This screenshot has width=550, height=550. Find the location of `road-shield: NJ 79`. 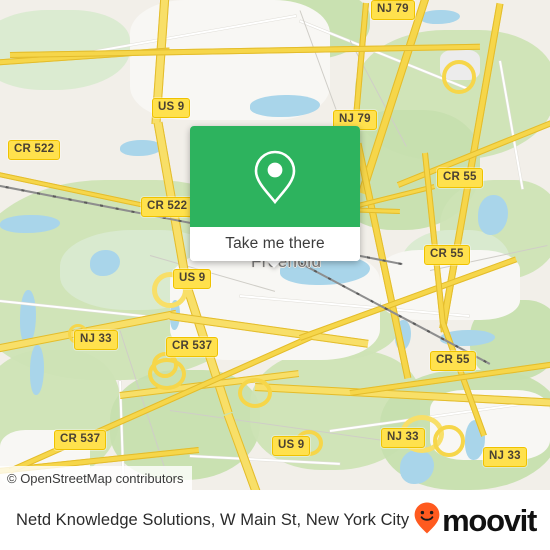

road-shield: NJ 79 is located at coordinates (393, 10).